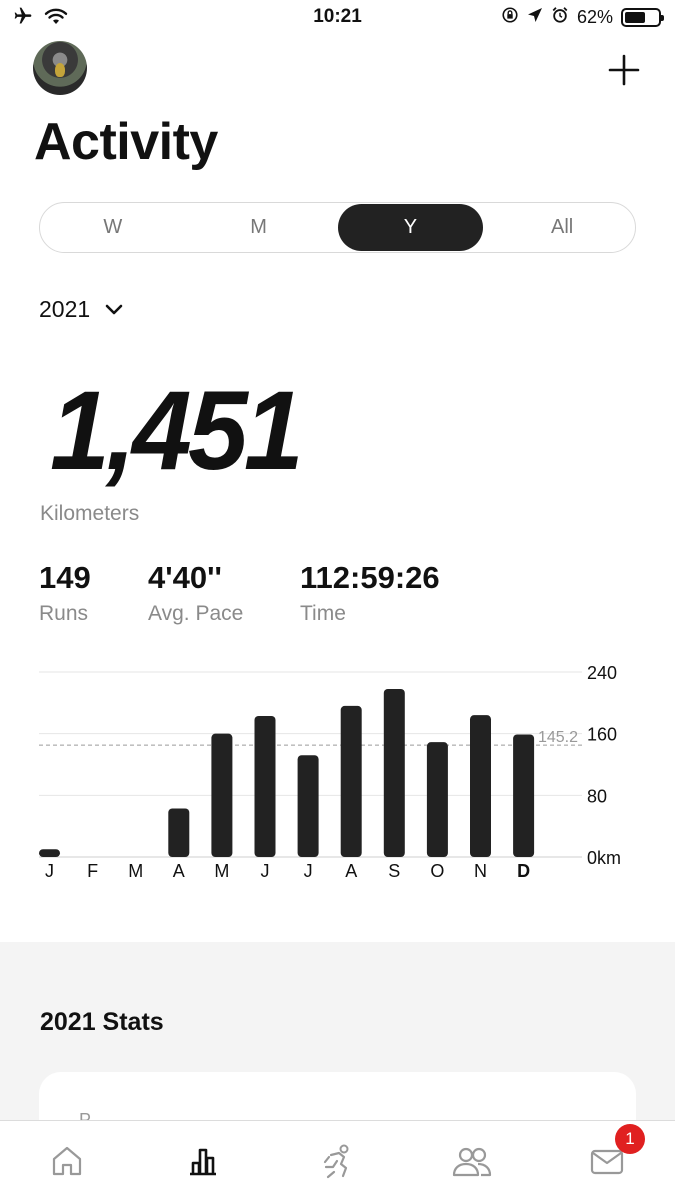  I want to click on orientation-lock-icon, so click(510, 17).